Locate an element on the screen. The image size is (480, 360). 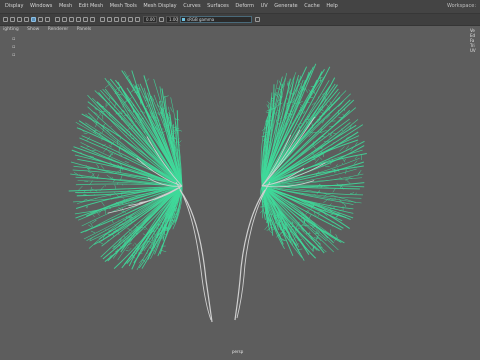
left-ureter is located at coordinates (196, 256).